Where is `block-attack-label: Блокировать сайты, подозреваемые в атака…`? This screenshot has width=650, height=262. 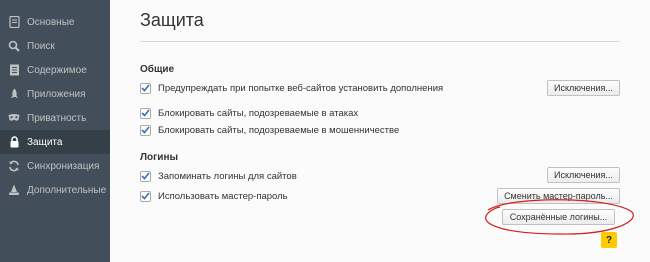 block-attack-label: Блокировать сайты, подозреваемые в атака… is located at coordinates (258, 113).